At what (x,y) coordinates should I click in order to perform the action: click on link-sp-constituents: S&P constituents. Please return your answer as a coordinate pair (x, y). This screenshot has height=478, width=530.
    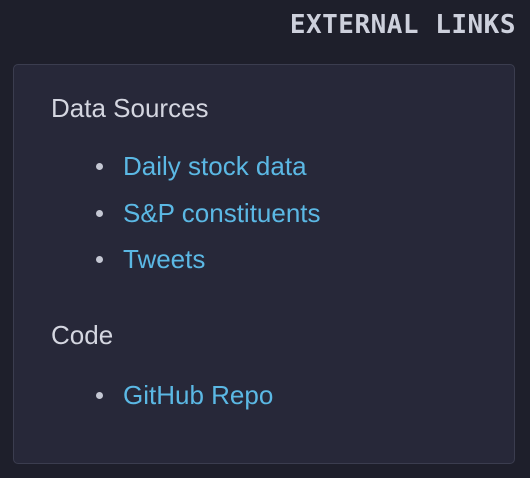
    Looking at the image, I should click on (222, 213).